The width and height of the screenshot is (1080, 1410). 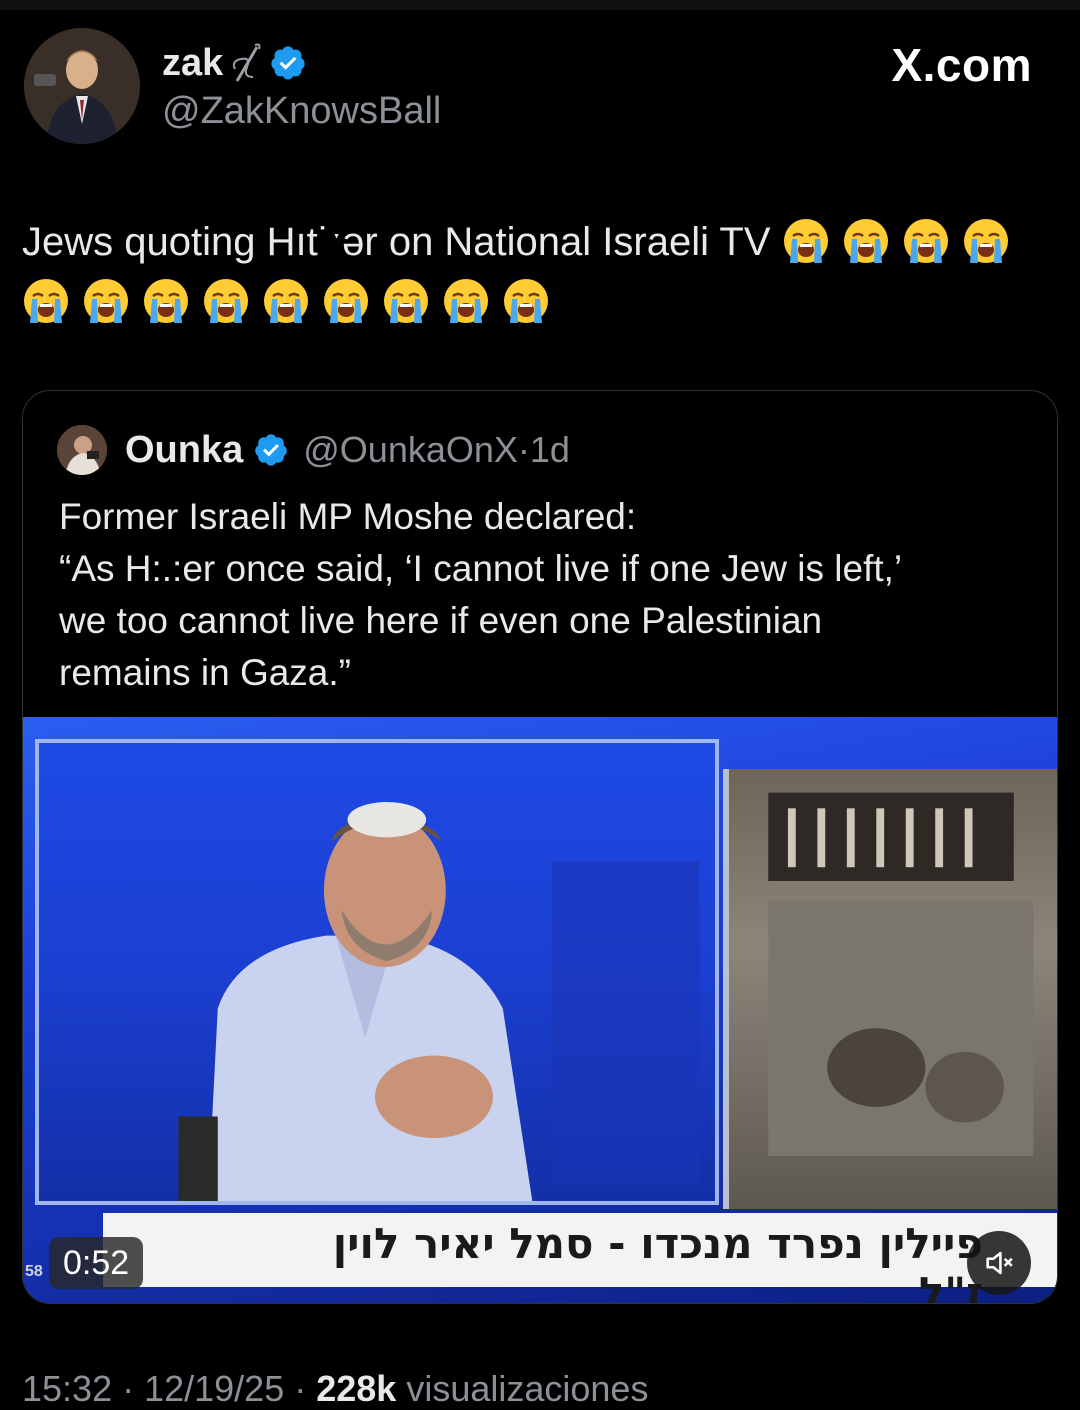 What do you see at coordinates (192, 63) in the screenshot?
I see `author-display-name: zak` at bounding box center [192, 63].